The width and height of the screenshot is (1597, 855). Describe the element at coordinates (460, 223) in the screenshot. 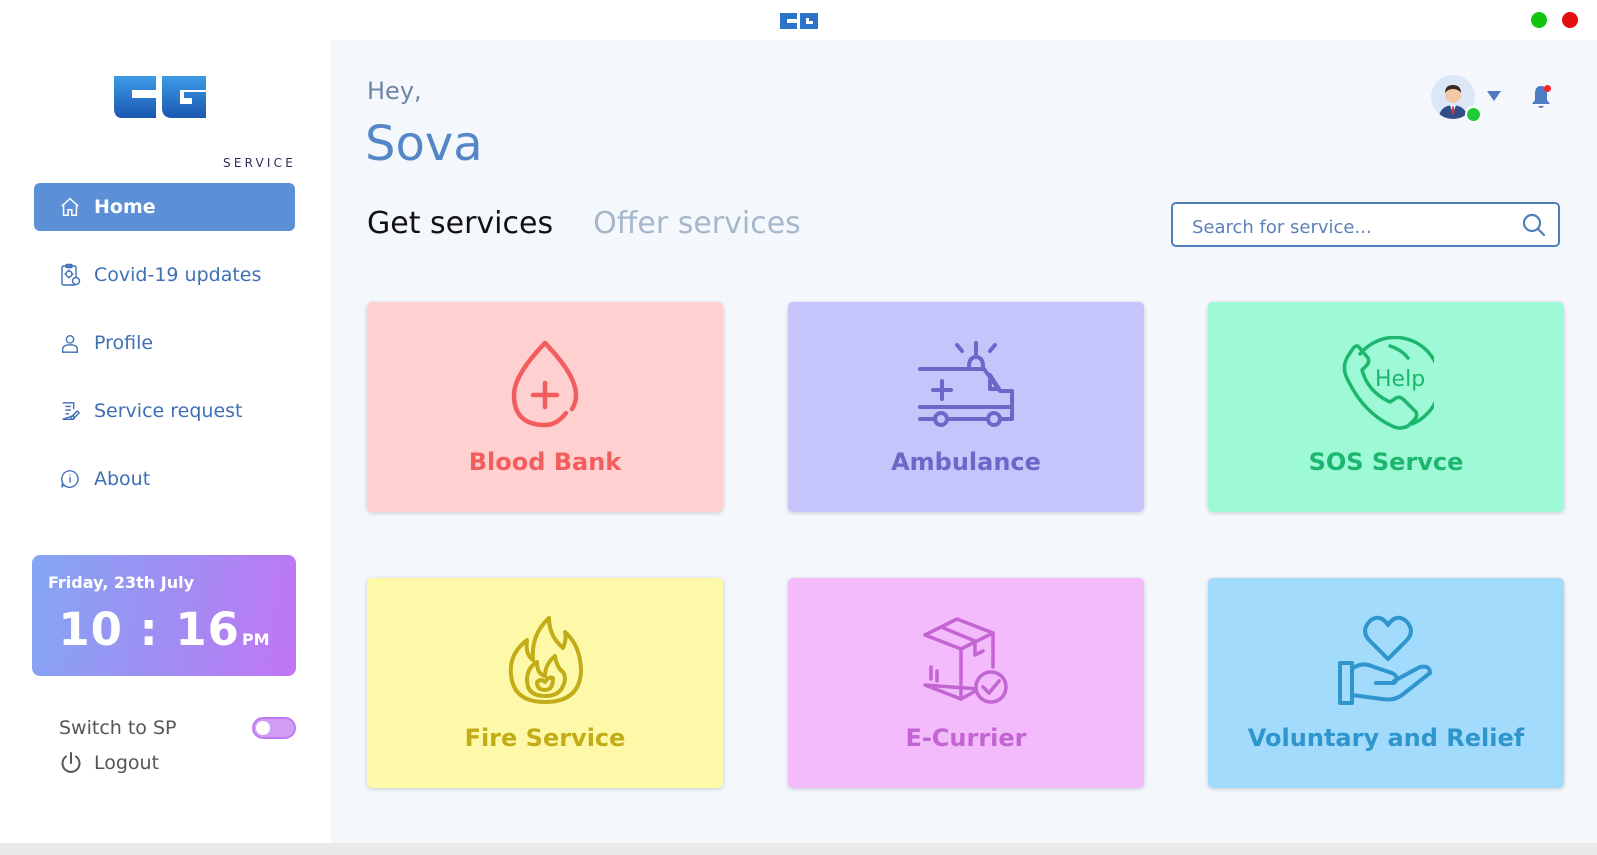

I see `tab-get-services: Get services` at that location.